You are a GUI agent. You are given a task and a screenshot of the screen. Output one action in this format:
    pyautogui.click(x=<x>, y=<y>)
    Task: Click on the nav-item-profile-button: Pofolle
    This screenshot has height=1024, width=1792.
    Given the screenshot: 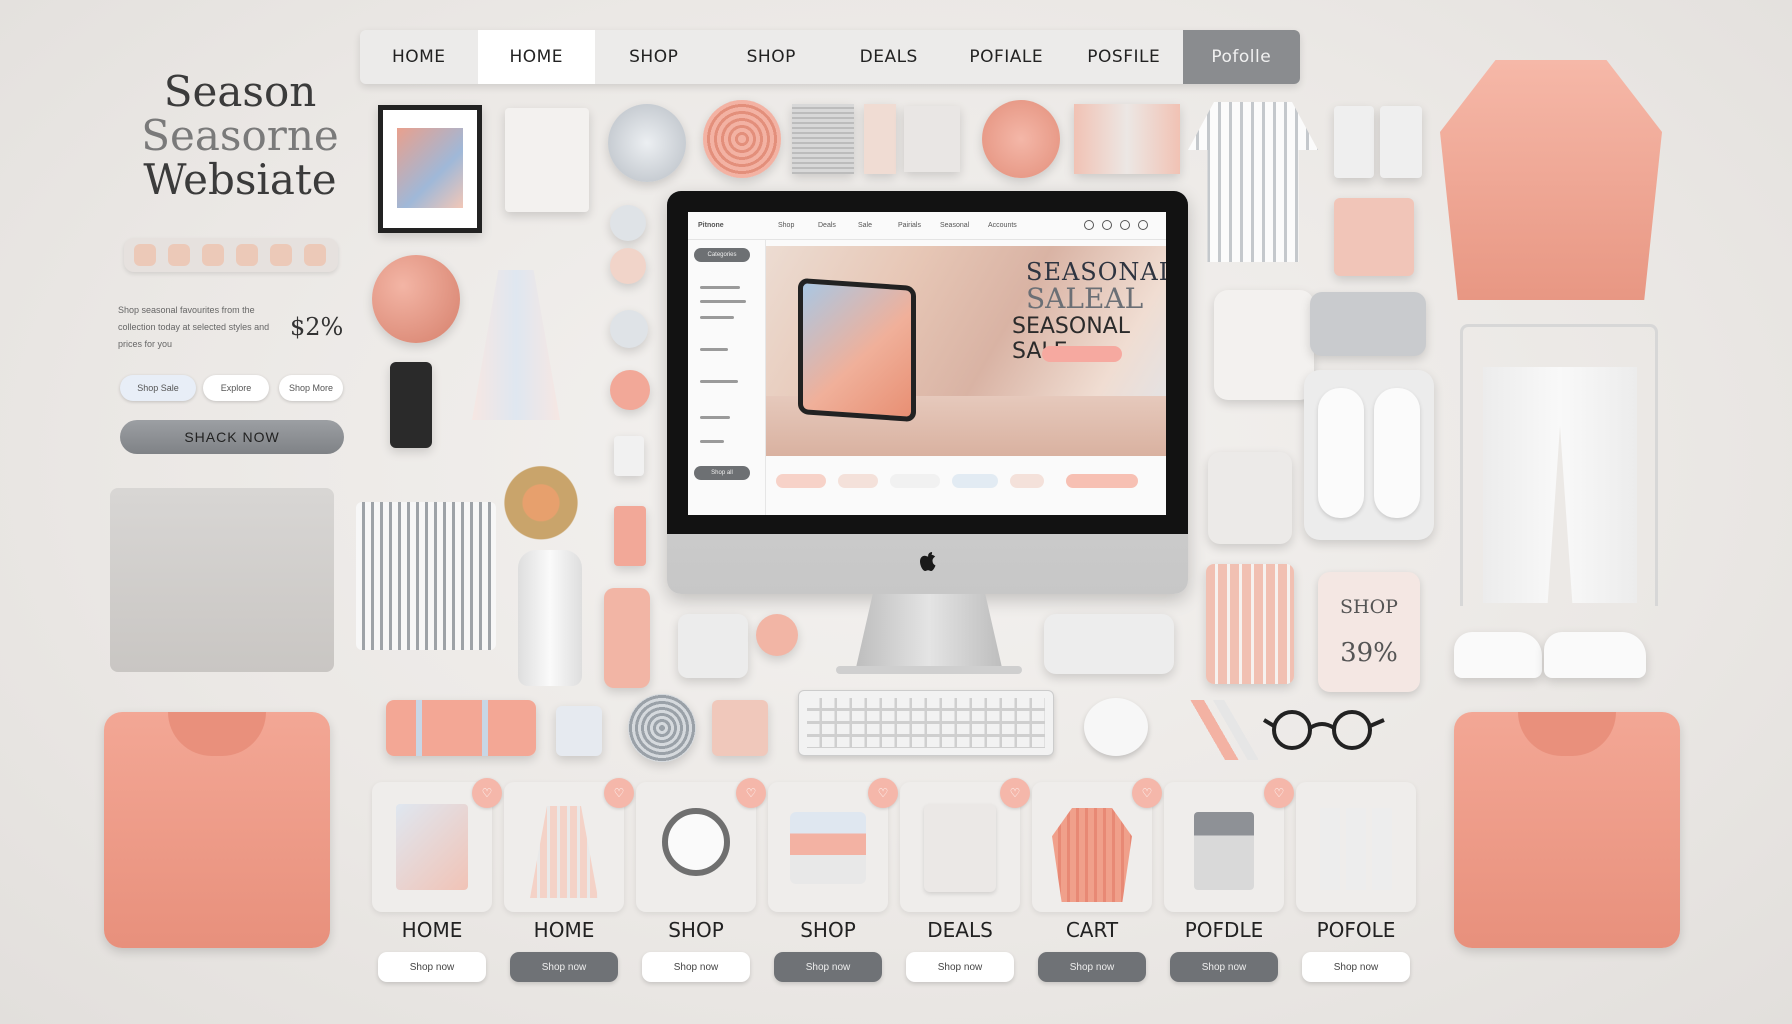 What is the action you would take?
    pyautogui.click(x=1241, y=57)
    